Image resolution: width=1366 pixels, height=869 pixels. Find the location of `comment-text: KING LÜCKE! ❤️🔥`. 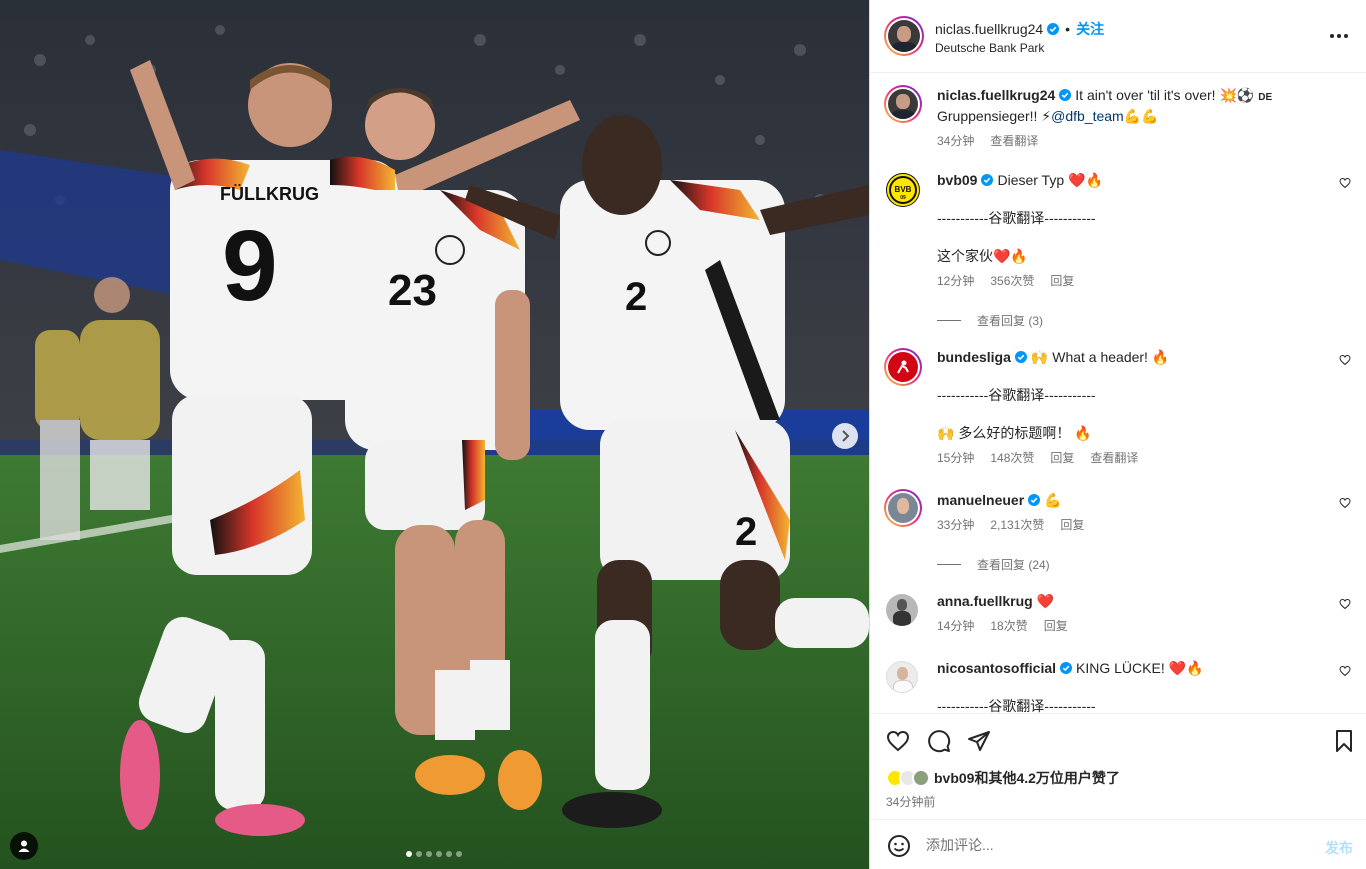

comment-text: KING LÜCKE! ❤️🔥 is located at coordinates (1140, 668).